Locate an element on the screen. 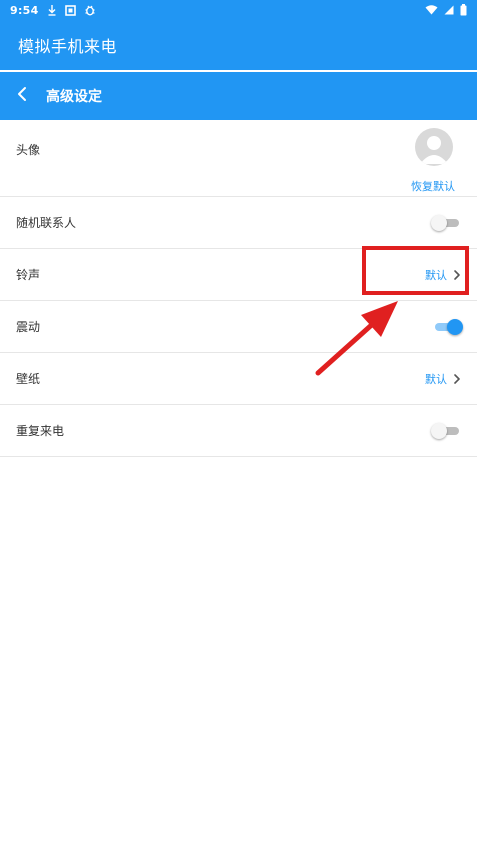 This screenshot has width=477, height=849. repeat-call-right is located at coordinates (446, 430).